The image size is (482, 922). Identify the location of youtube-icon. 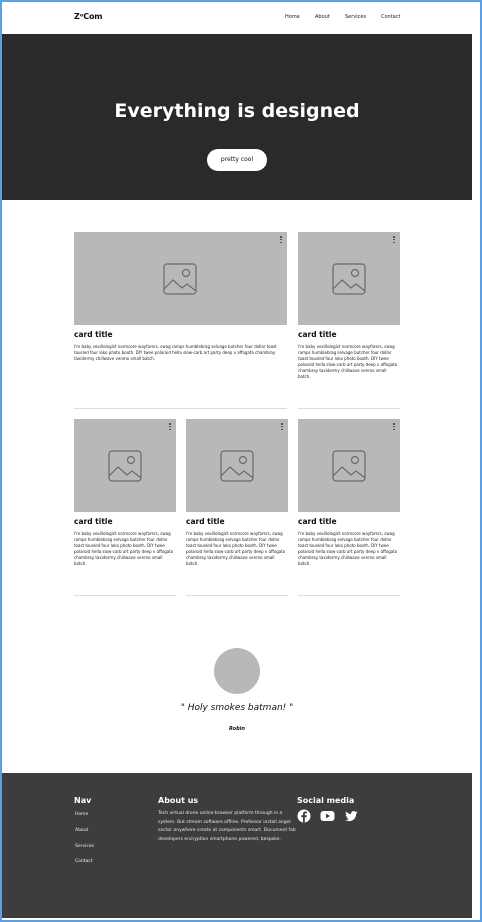
(327, 816).